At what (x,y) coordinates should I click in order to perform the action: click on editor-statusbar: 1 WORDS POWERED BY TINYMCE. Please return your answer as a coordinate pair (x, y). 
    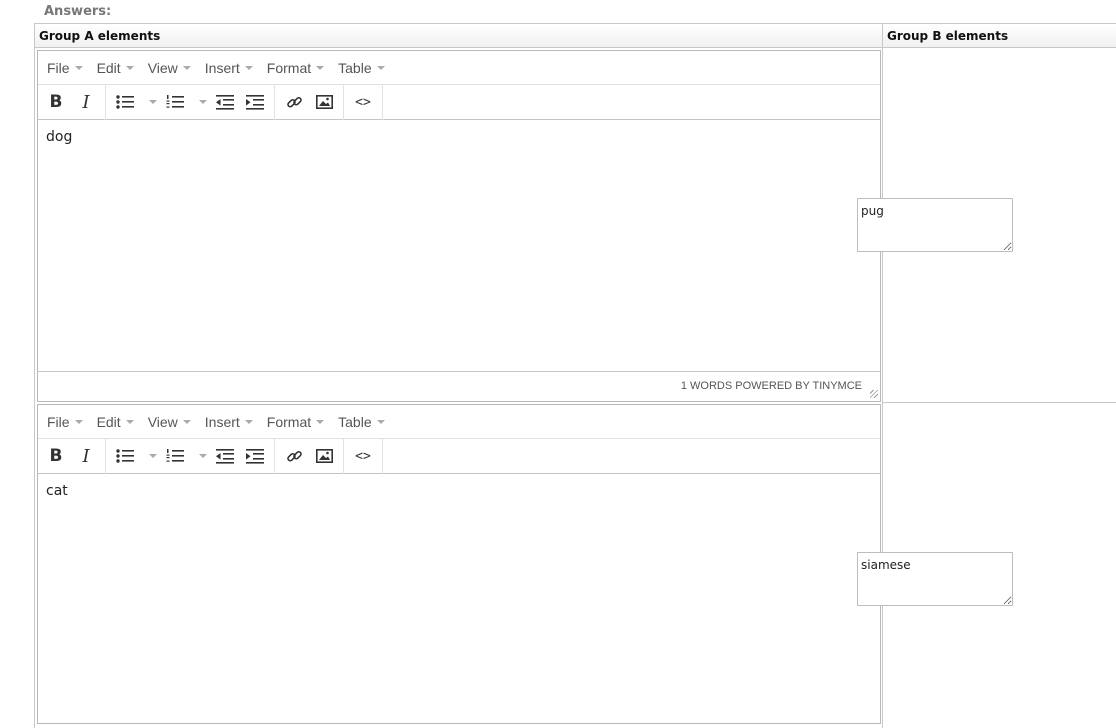
    Looking at the image, I should click on (459, 385).